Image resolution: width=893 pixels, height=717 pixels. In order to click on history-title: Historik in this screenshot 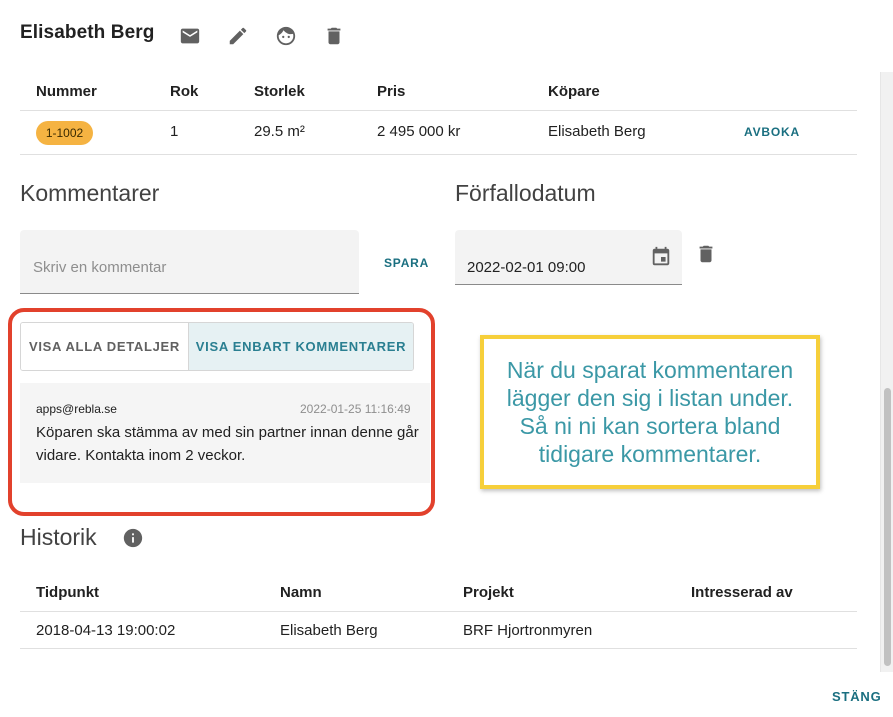, I will do `click(58, 537)`.